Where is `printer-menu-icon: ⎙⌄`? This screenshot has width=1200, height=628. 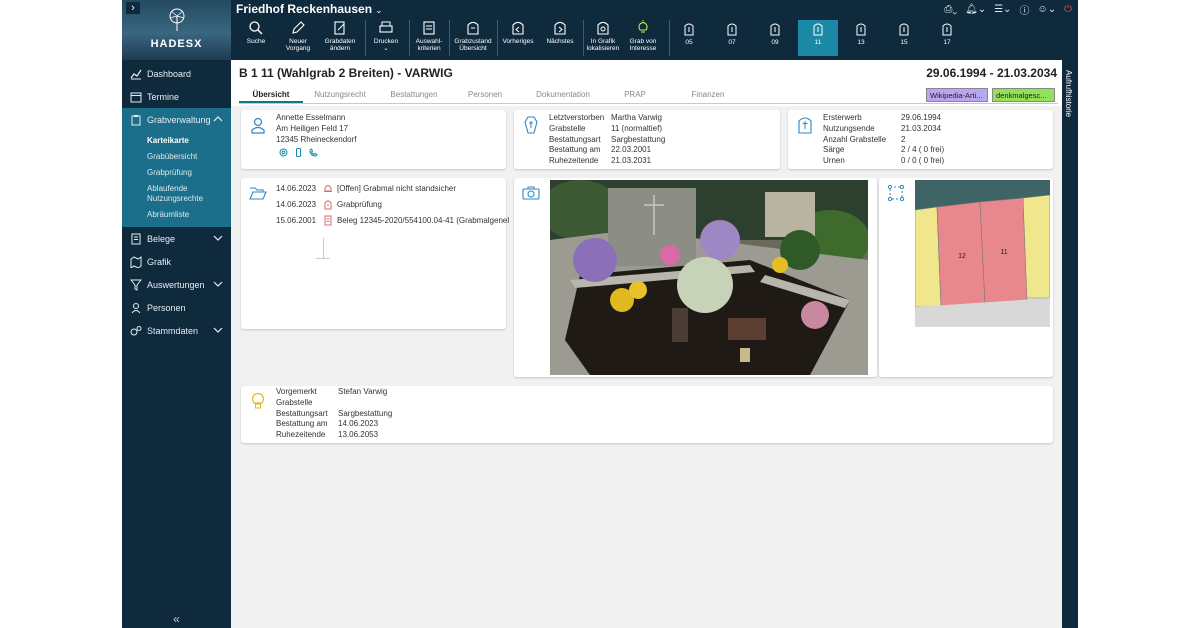
printer-menu-icon: ⎙⌄ is located at coordinates (950, 9).